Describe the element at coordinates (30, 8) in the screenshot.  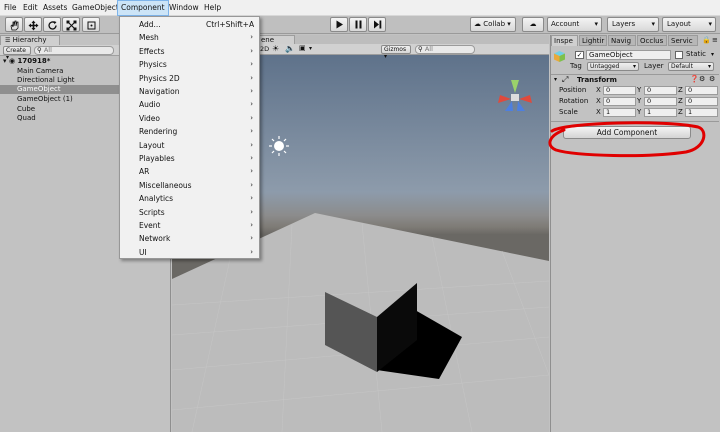
I see `menu-edit: Edit` at that location.